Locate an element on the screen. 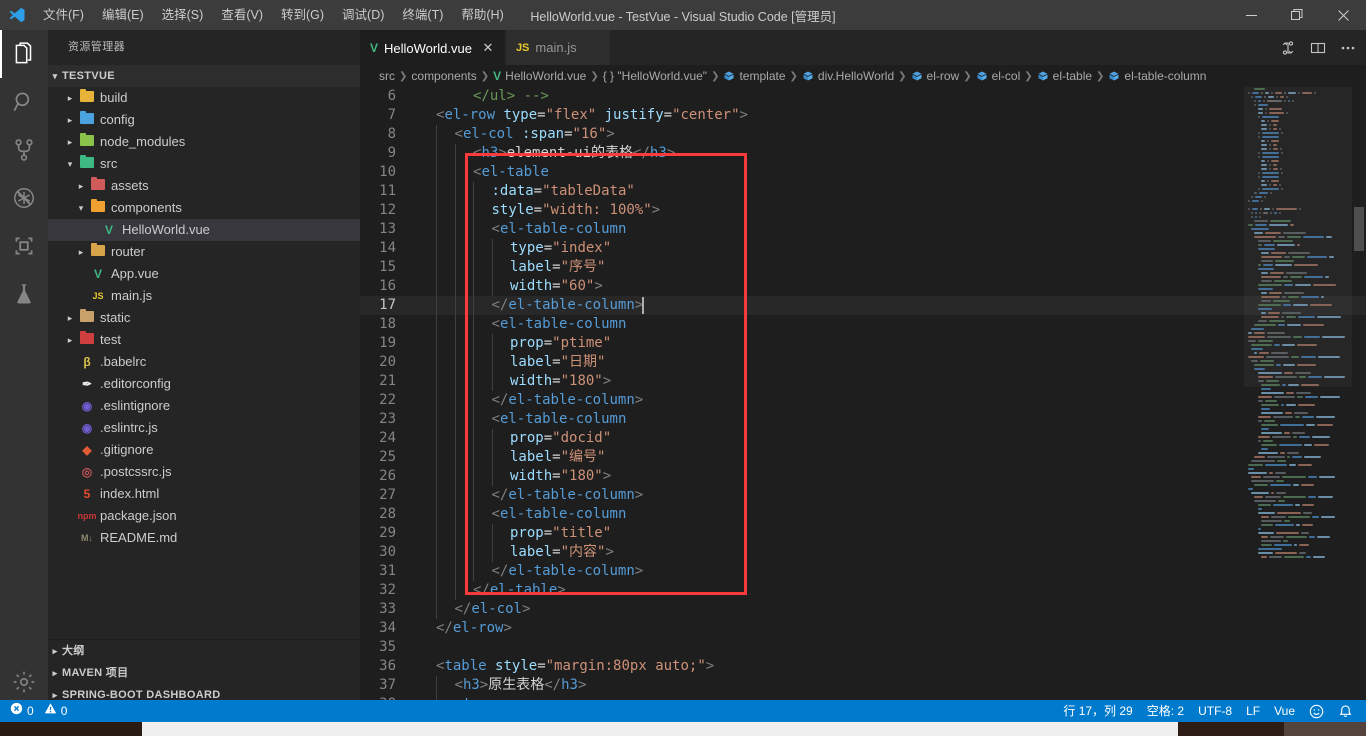  code-line: 29 prop="title" is located at coordinates (863, 533).